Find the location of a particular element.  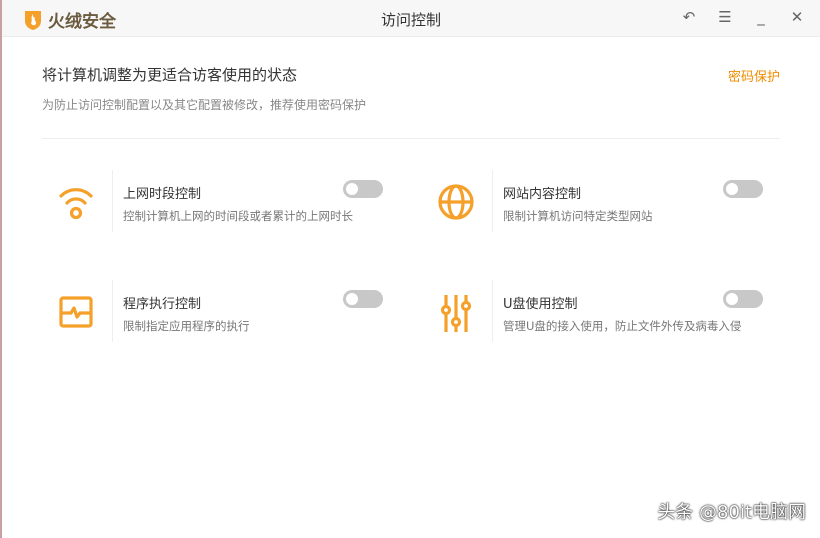

wifi-icon is located at coordinates (76, 204).